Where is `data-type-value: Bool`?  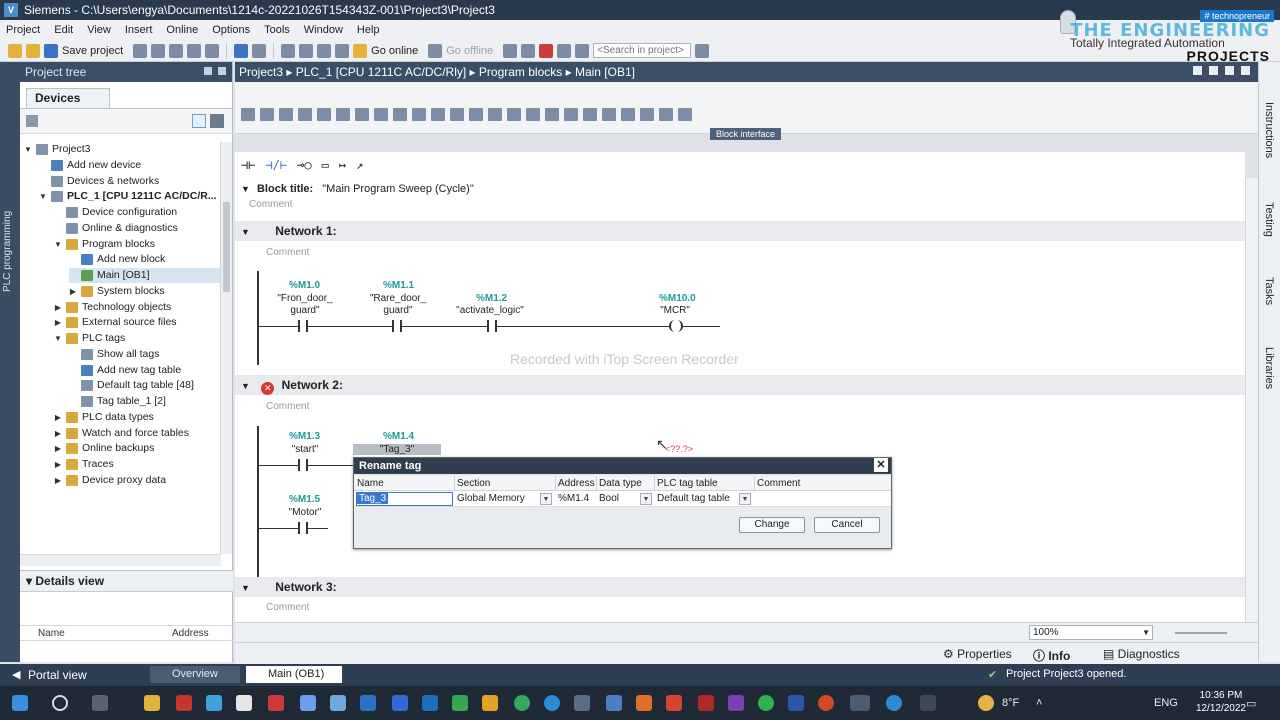
data-type-value: Bool is located at coordinates (609, 498).